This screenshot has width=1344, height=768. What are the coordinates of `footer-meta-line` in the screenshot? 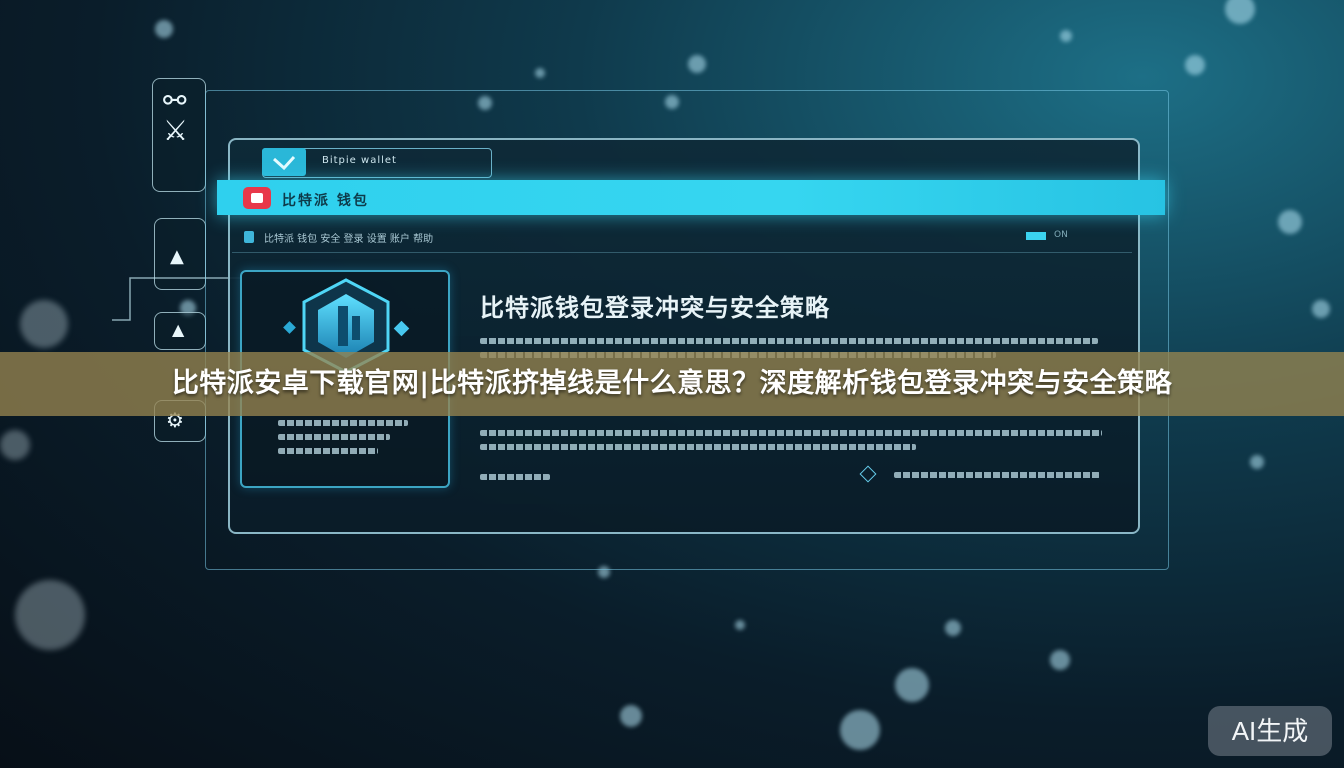 It's located at (520, 481).